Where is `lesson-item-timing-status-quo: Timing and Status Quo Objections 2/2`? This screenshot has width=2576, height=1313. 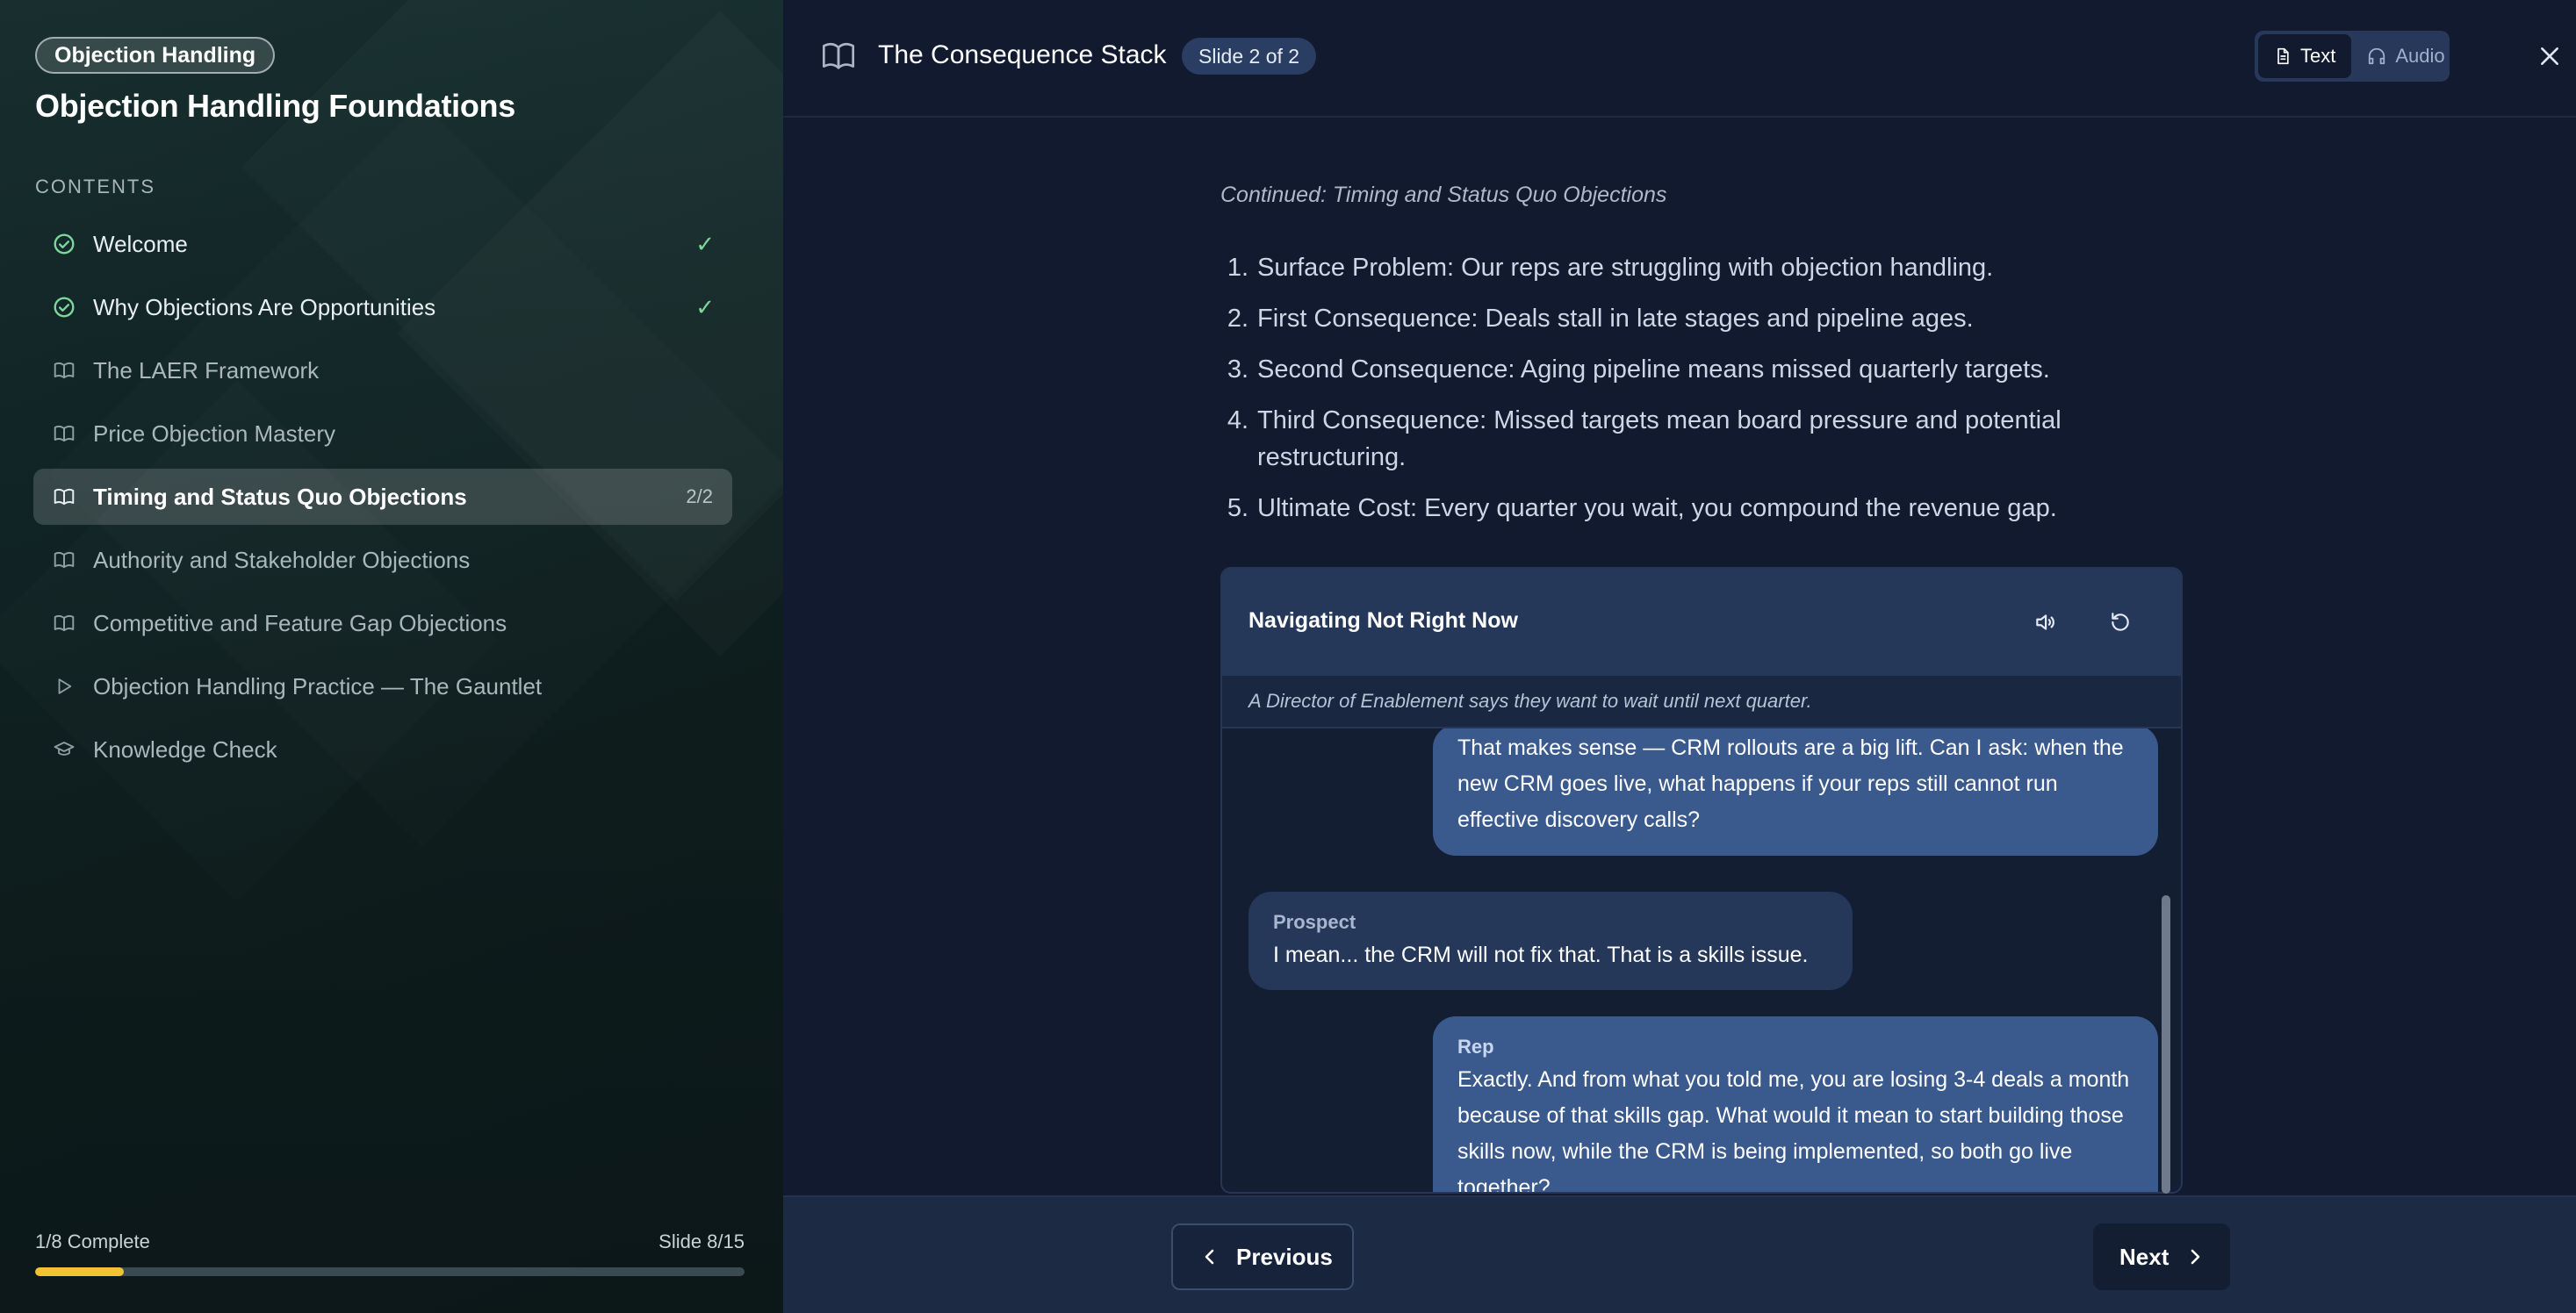 lesson-item-timing-status-quo: Timing and Status Quo Objections 2/2 is located at coordinates (382, 497).